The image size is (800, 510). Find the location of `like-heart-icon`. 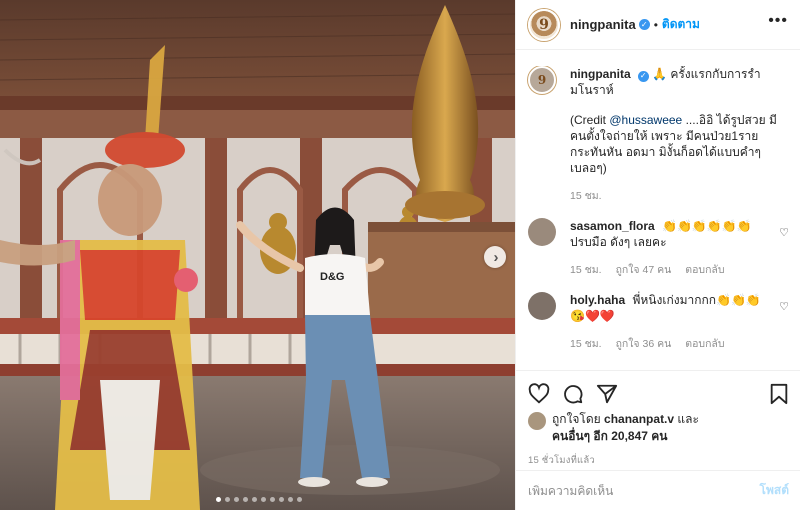

like-heart-icon is located at coordinates (539, 394).